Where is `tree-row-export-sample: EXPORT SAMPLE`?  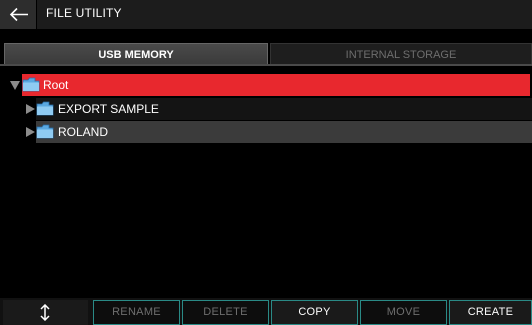
tree-row-export-sample: EXPORT SAMPLE is located at coordinates (284, 109).